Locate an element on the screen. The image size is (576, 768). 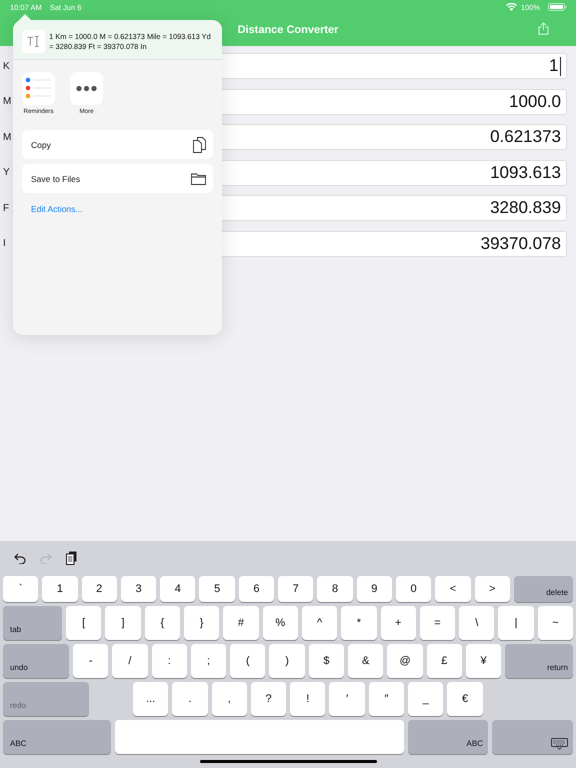
key: } is located at coordinates (202, 623).